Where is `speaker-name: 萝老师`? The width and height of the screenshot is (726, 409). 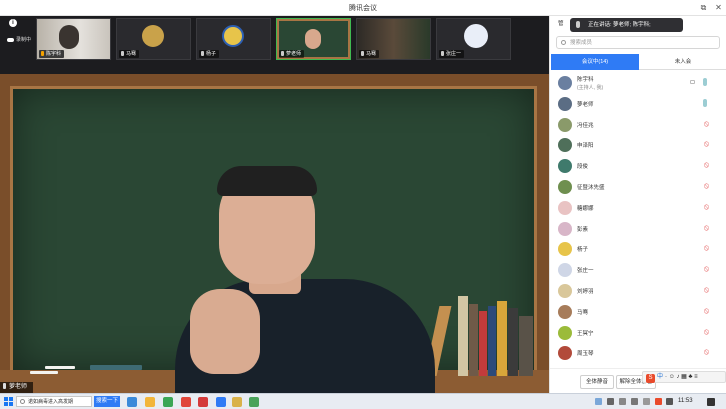
speaker-name: 萝老师 is located at coordinates (18, 387).